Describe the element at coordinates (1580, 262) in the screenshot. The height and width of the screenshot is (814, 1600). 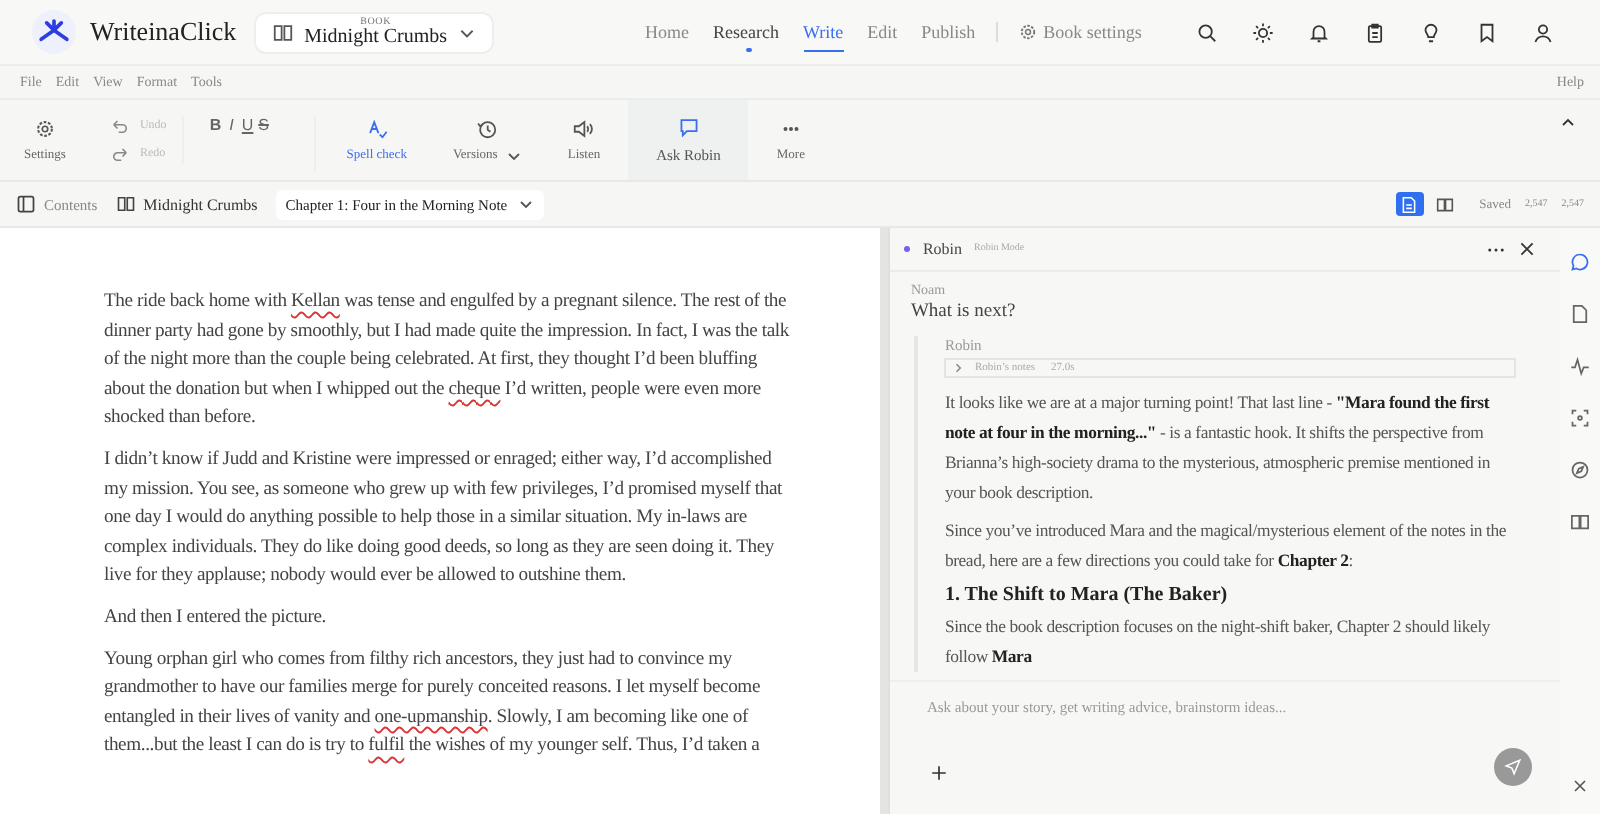
I see `chat-icon` at that location.